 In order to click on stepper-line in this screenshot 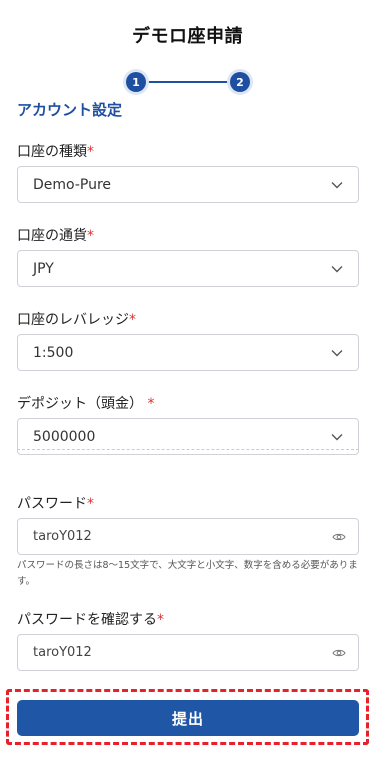, I will do `click(189, 82)`.